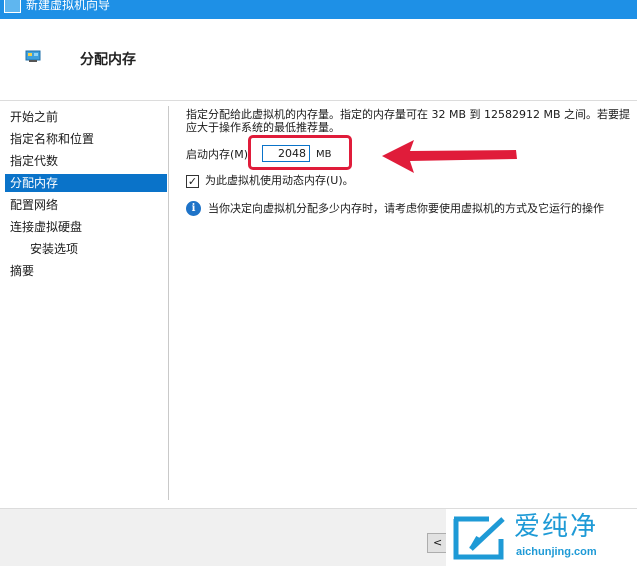 This screenshot has height=566, width=637. Describe the element at coordinates (86, 205) in the screenshot. I see `nav-item-configure-network: 配置网络` at that location.